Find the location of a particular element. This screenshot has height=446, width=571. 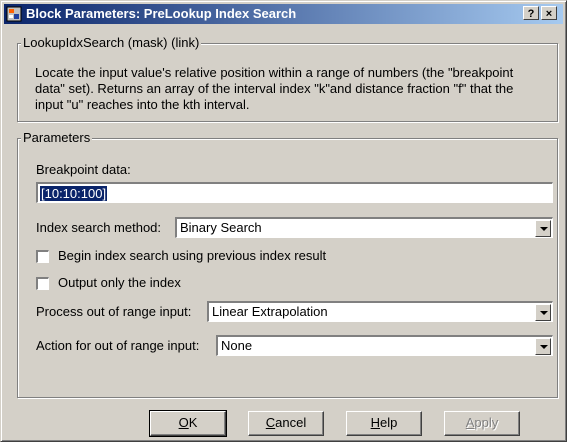

process-out-of-range-label: Process out of range input: is located at coordinates (114, 311).